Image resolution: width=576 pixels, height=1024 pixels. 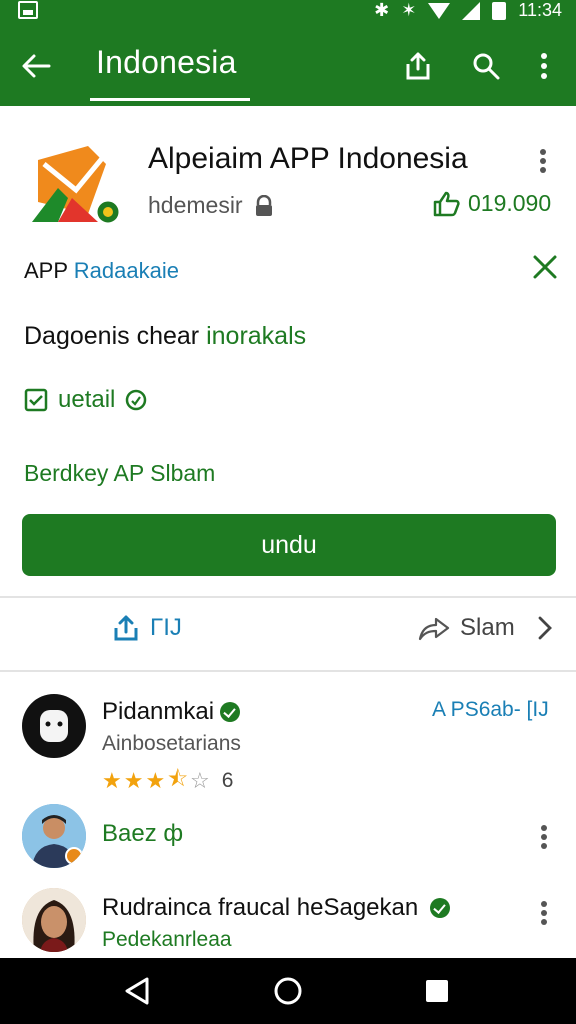 I want to click on star-empty-icon: ☆, so click(x=200, y=780).